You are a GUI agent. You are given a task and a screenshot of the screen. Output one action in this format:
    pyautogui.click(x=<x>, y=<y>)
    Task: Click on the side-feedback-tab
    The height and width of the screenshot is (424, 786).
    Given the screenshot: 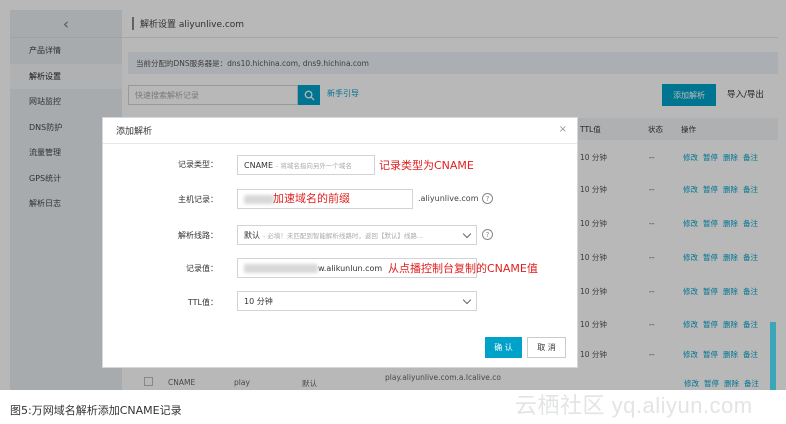 What is the action you would take?
    pyautogui.click(x=773, y=356)
    